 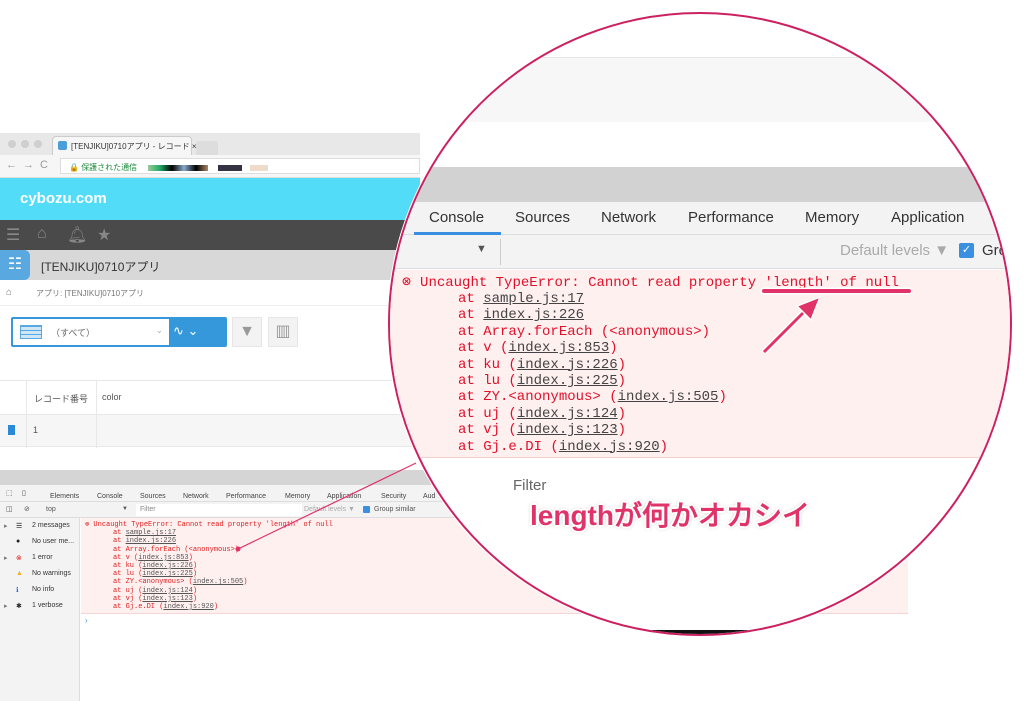 What do you see at coordinates (12, 144) in the screenshot?
I see `close-window-button` at bounding box center [12, 144].